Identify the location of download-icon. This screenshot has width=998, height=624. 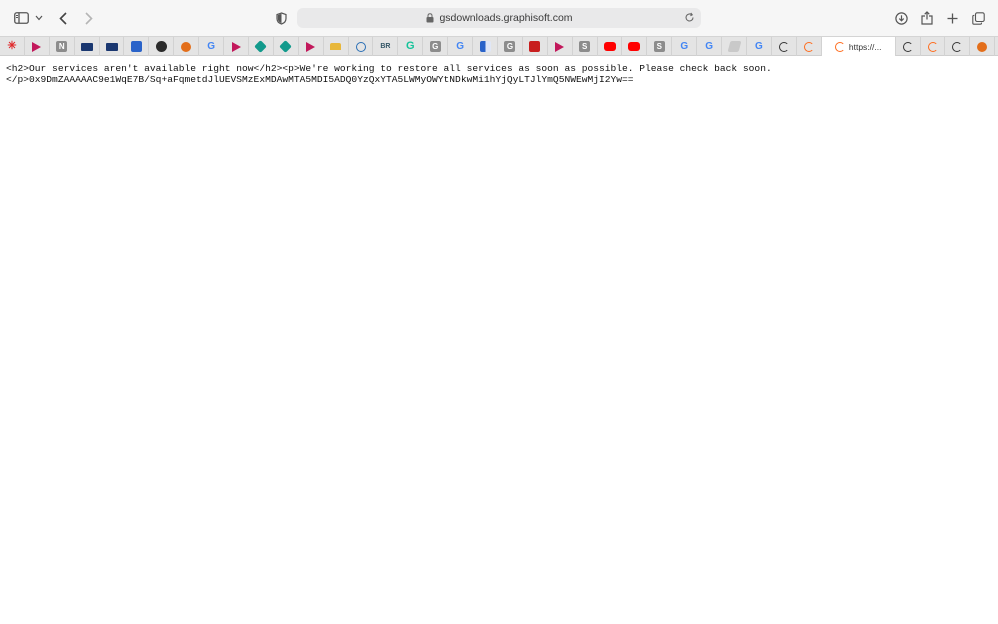
(901, 18).